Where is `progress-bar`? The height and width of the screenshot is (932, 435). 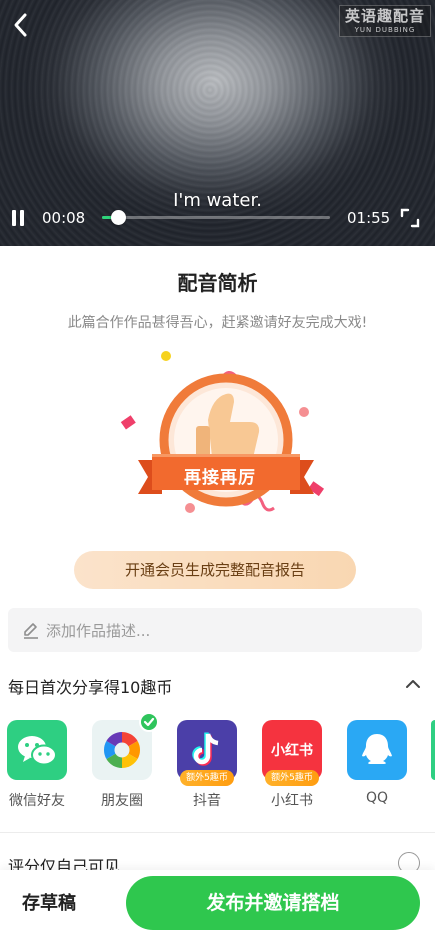
progress-bar is located at coordinates (216, 217).